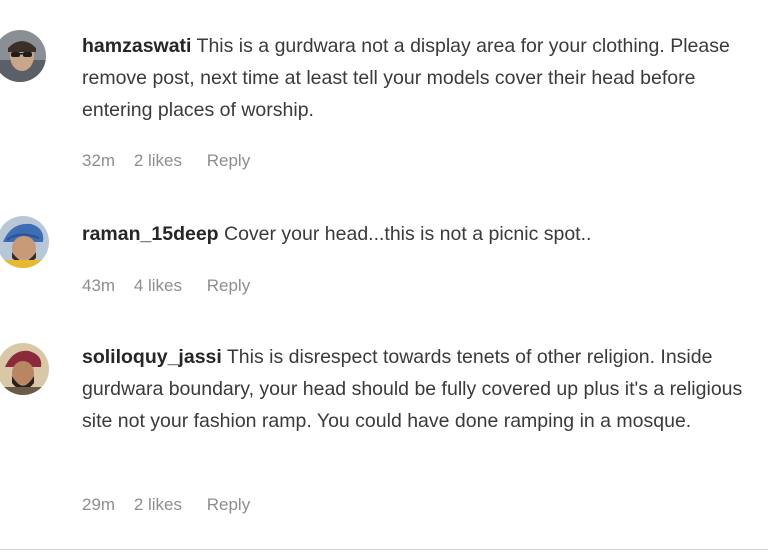 Image resolution: width=768 pixels, height=554 pixels. I want to click on comment-meta: 29m 2 likes Reply, so click(173, 505).